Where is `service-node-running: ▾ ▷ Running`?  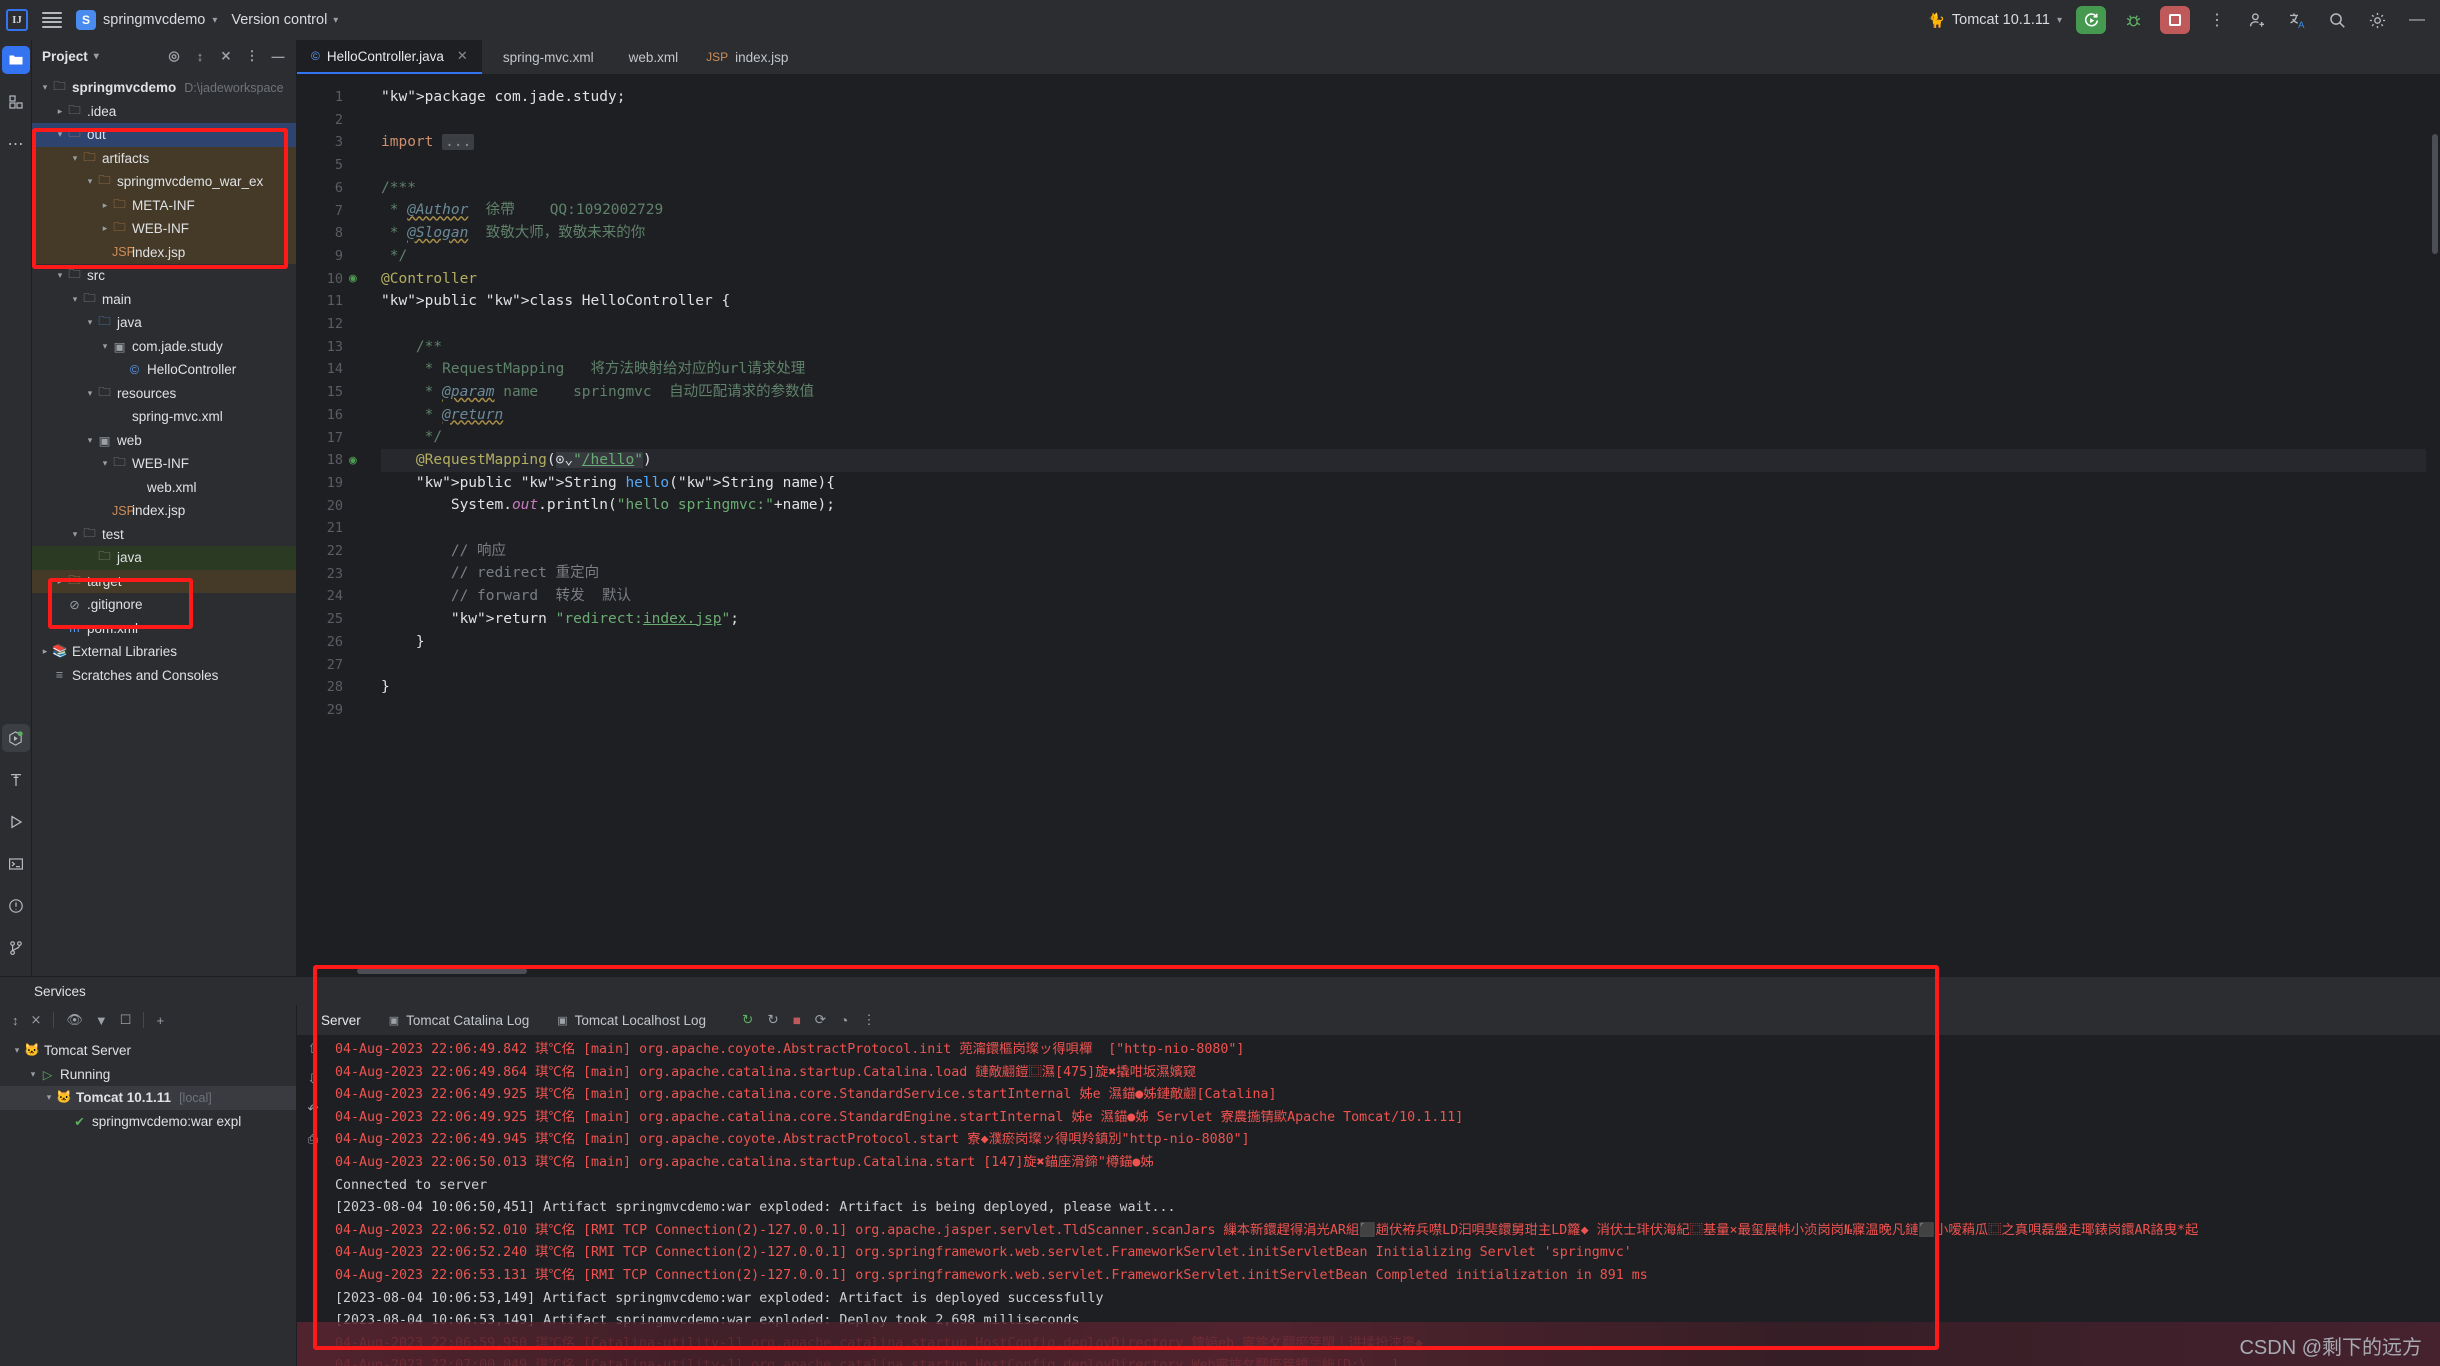 service-node-running: ▾ ▷ Running is located at coordinates (148, 1075).